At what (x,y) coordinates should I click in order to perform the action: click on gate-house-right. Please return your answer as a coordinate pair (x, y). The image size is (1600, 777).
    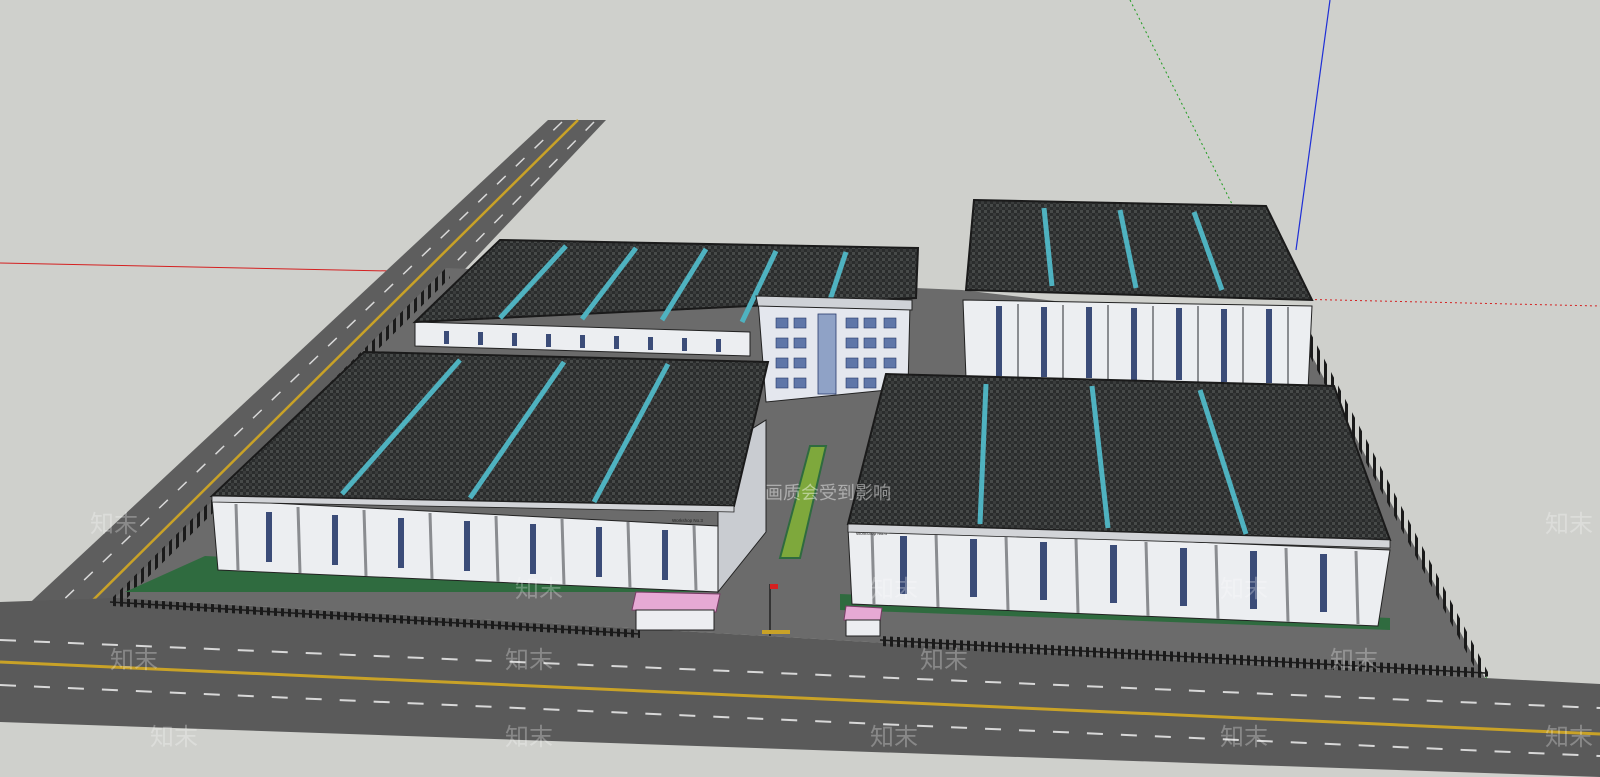
    Looking at the image, I should click on (863, 628).